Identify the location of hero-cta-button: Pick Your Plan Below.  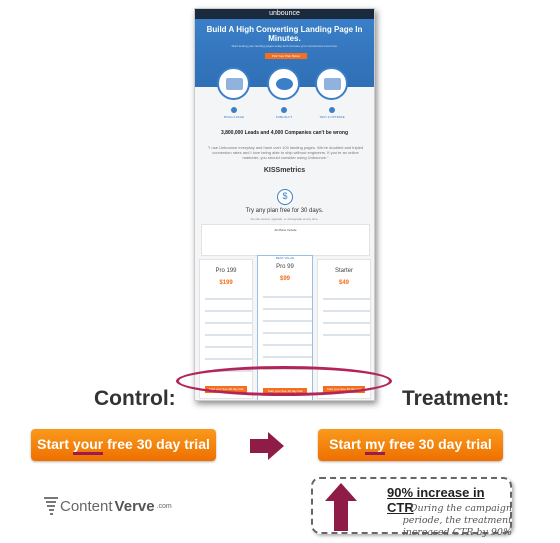
(286, 56).